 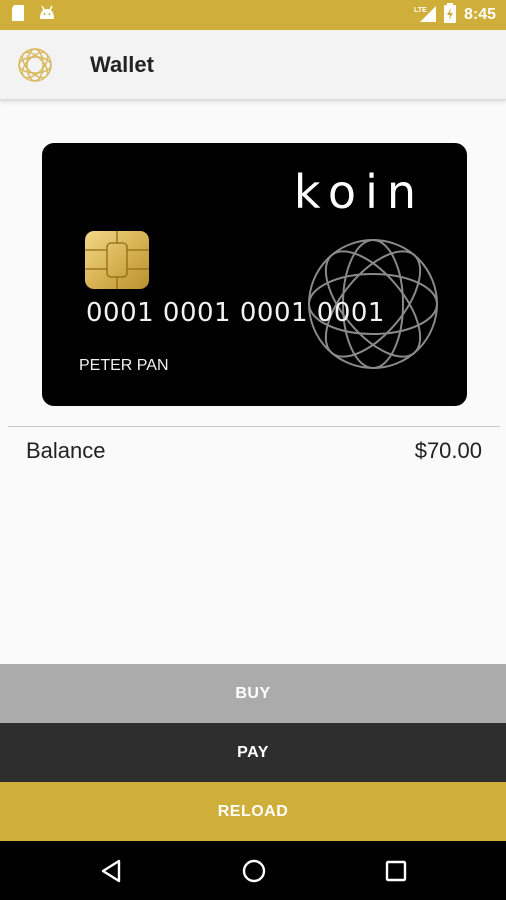 What do you see at coordinates (47, 15) in the screenshot?
I see `android-icon` at bounding box center [47, 15].